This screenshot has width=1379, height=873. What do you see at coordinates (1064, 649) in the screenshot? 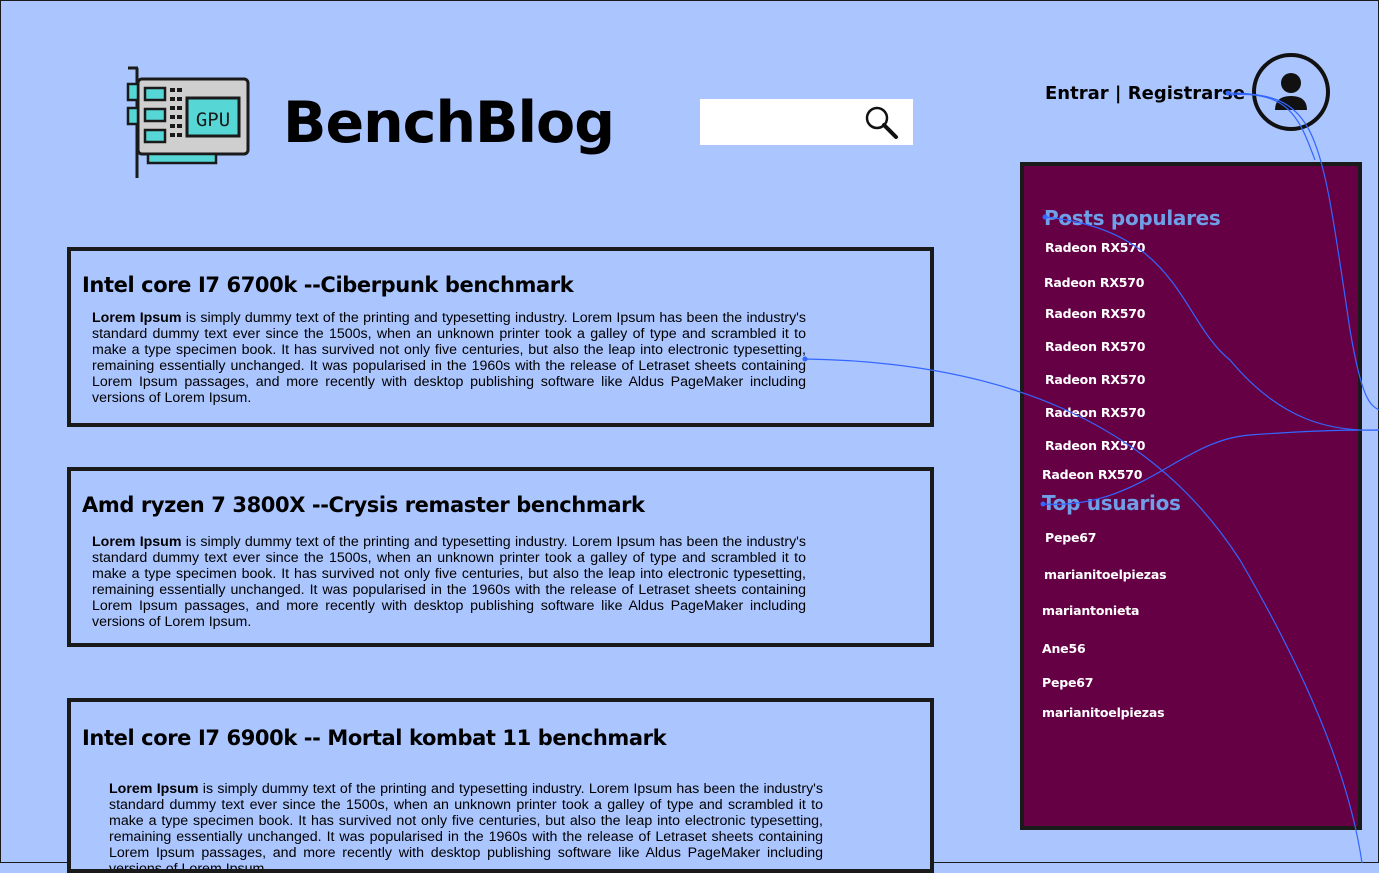
I see `top-user-item: Ane56` at bounding box center [1064, 649].